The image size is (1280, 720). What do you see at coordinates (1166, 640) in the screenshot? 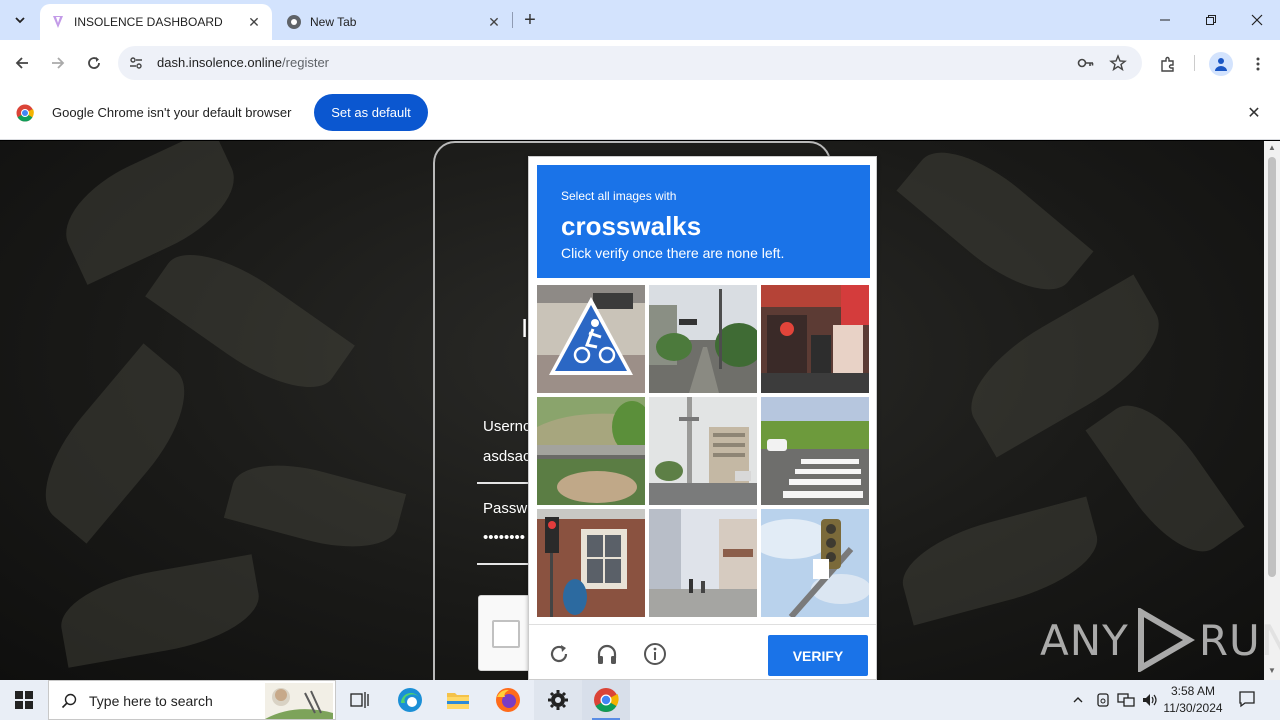
I see `play-triangle-icon` at bounding box center [1166, 640].